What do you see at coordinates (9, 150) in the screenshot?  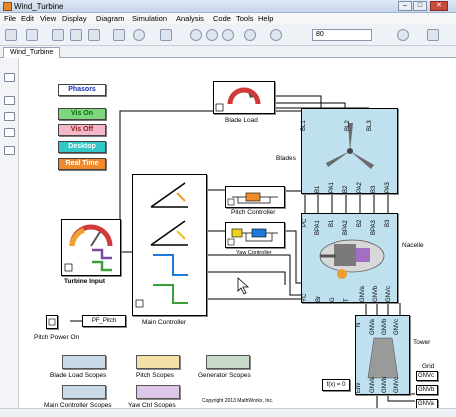 I see `annotation-icon` at bounding box center [9, 150].